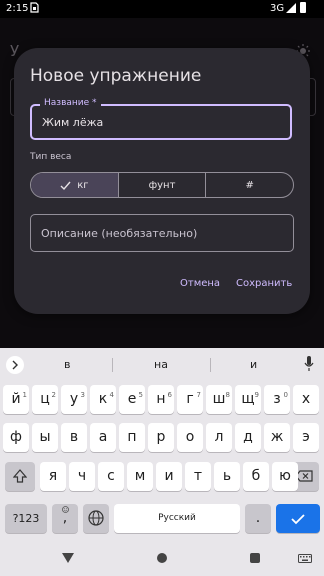 This screenshot has height=576, width=324. I want to click on key: к4, so click(103, 399).